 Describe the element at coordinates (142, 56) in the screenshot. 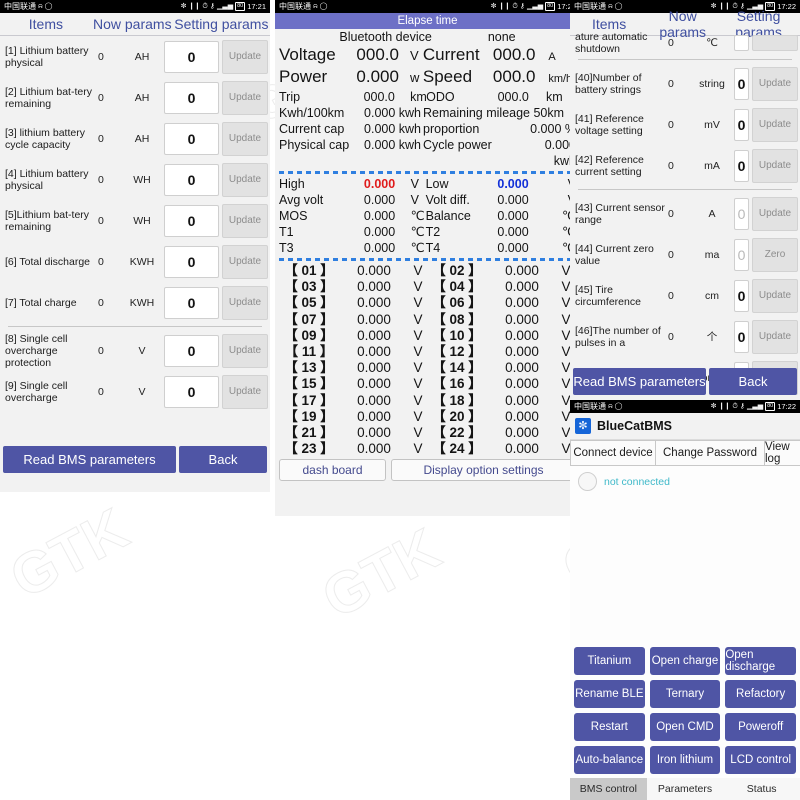

I see `param-unit: AH` at that location.